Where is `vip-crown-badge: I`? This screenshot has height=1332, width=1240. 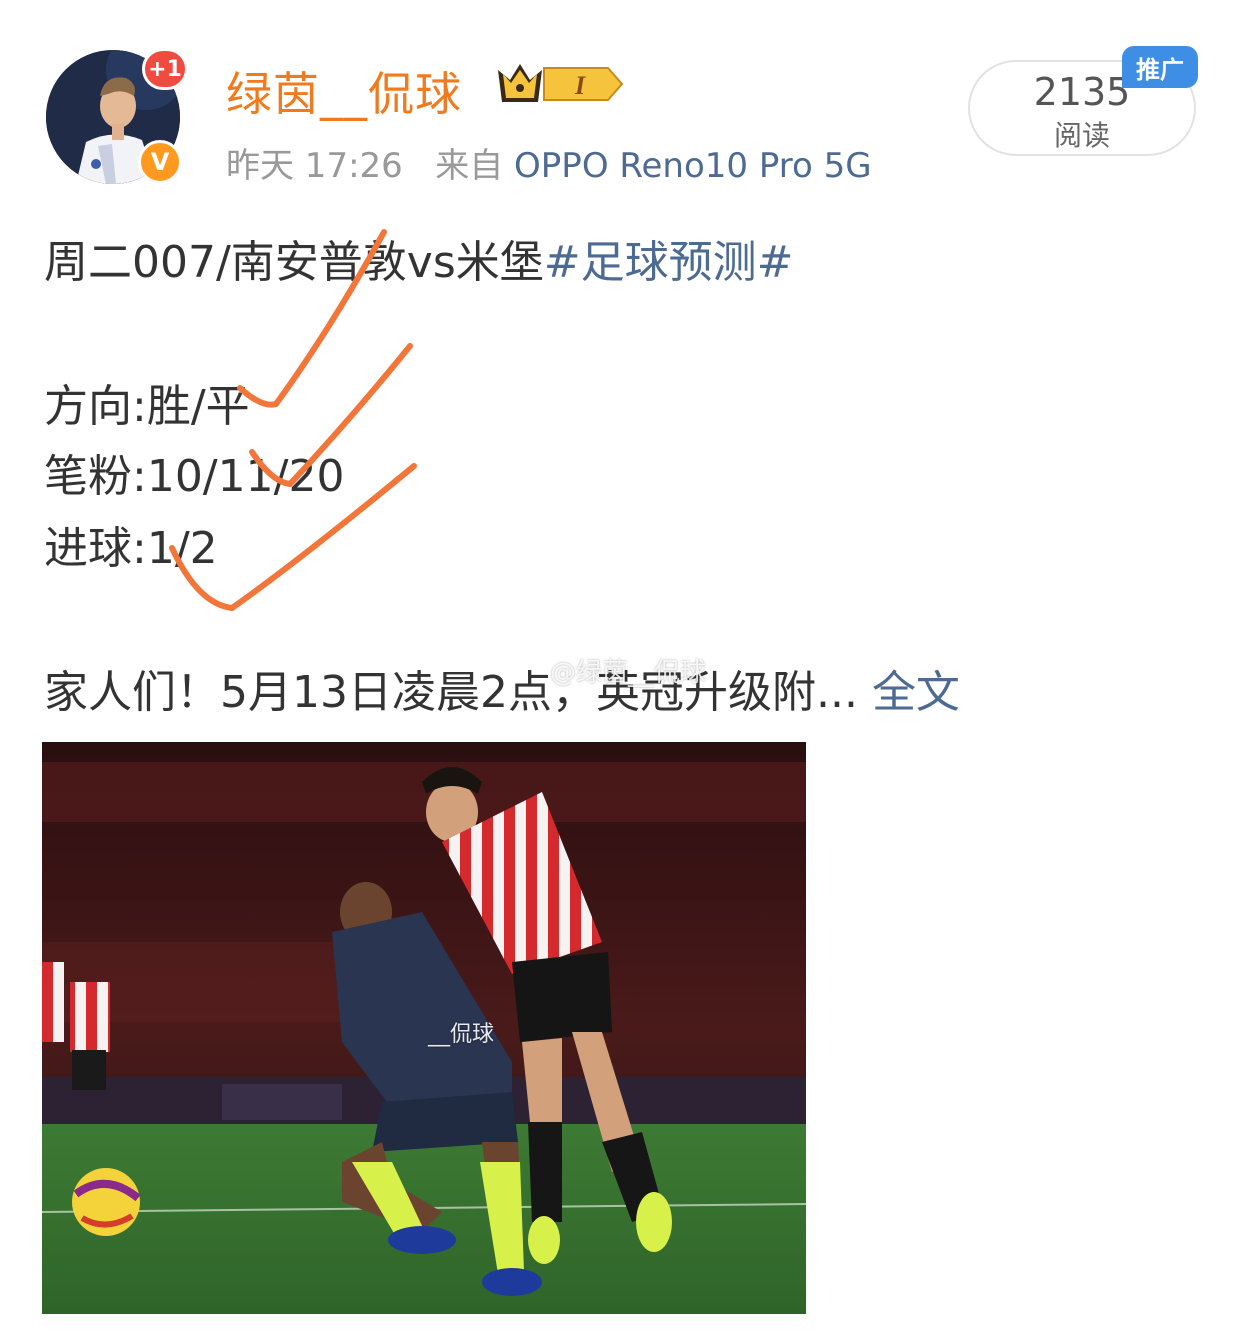 vip-crown-badge: I is located at coordinates (562, 84).